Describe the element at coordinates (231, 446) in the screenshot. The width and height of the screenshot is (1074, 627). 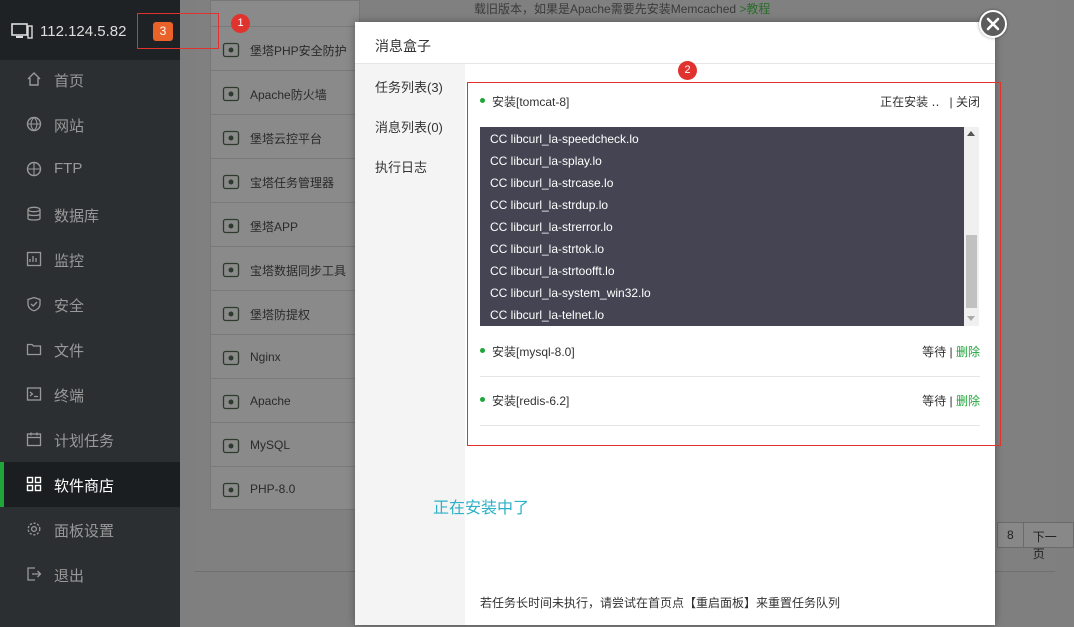
I see `mysql-icon` at that location.